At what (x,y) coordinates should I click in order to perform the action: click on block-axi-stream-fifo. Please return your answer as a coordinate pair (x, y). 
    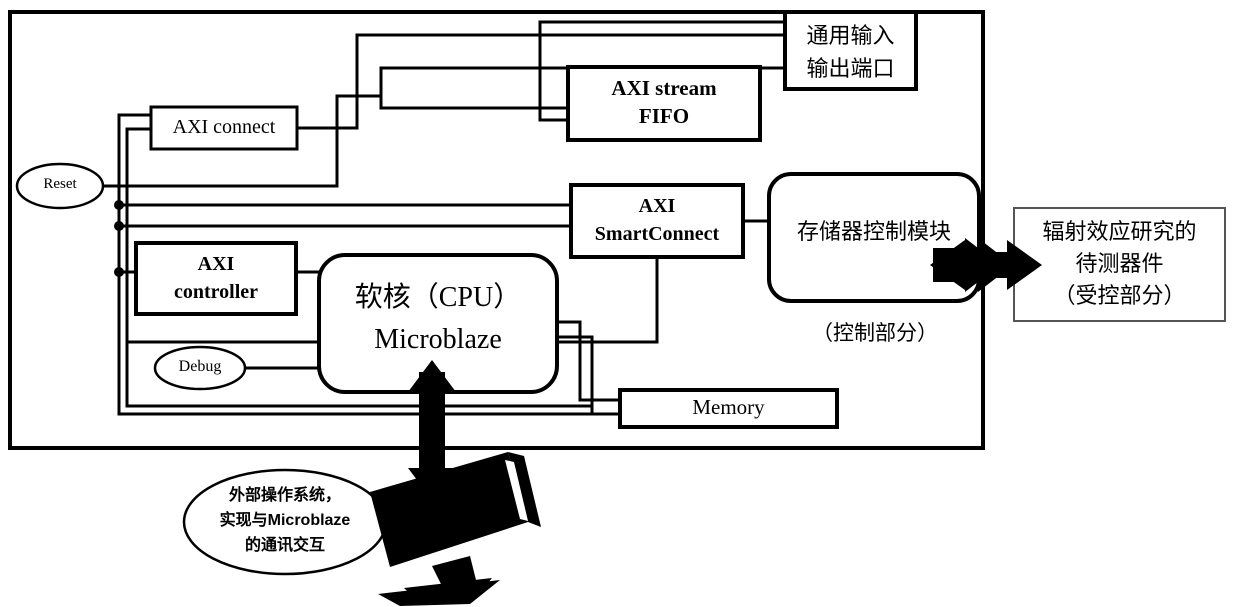
    Looking at the image, I should click on (664, 103).